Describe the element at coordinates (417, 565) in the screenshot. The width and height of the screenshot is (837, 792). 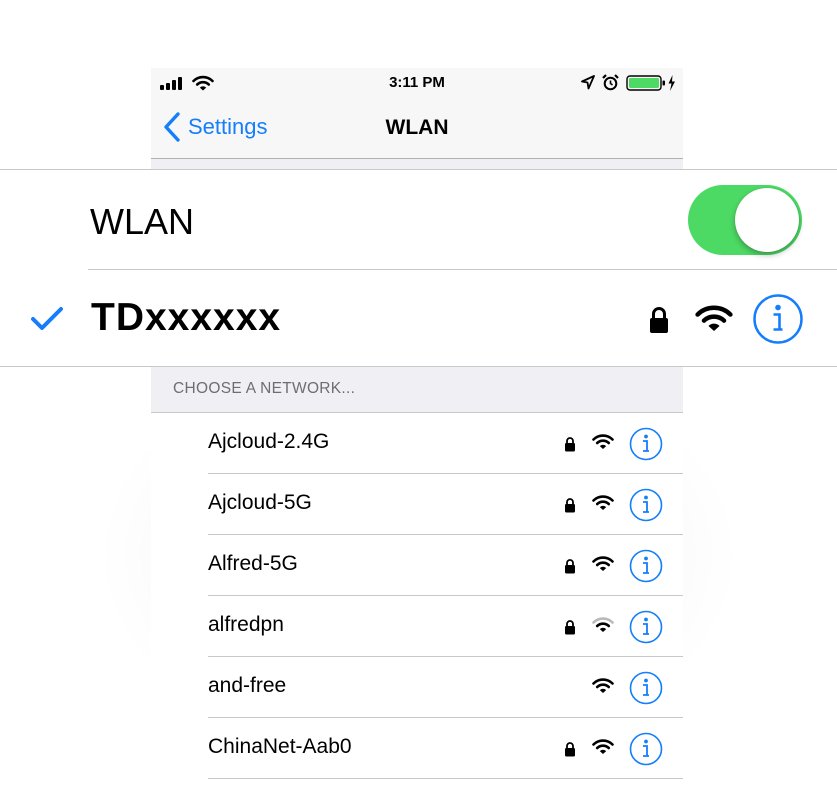
I see `network-row: Alfred-5G` at that location.